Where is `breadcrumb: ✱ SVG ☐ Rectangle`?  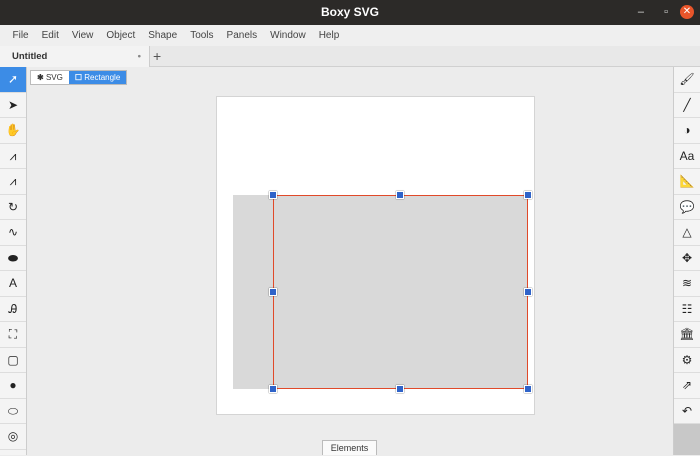
breadcrumb: ✱ SVG ☐ Rectangle is located at coordinates (79, 77).